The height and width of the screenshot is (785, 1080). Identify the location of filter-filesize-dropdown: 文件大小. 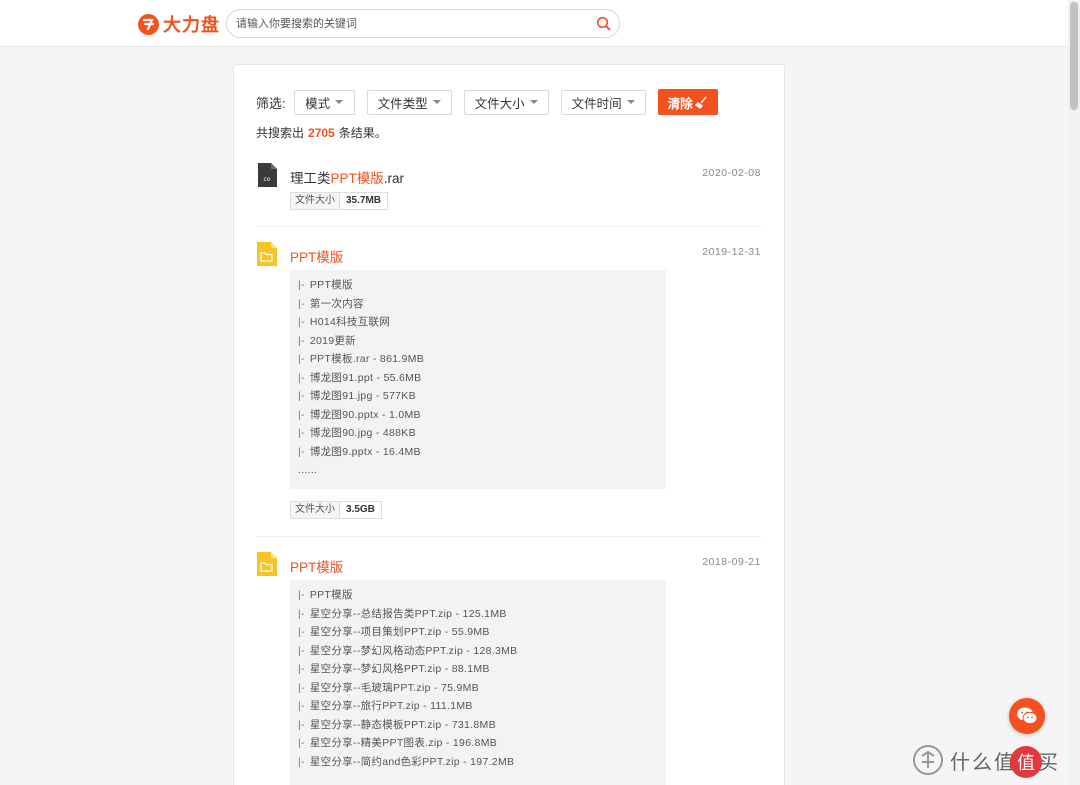
(506, 102).